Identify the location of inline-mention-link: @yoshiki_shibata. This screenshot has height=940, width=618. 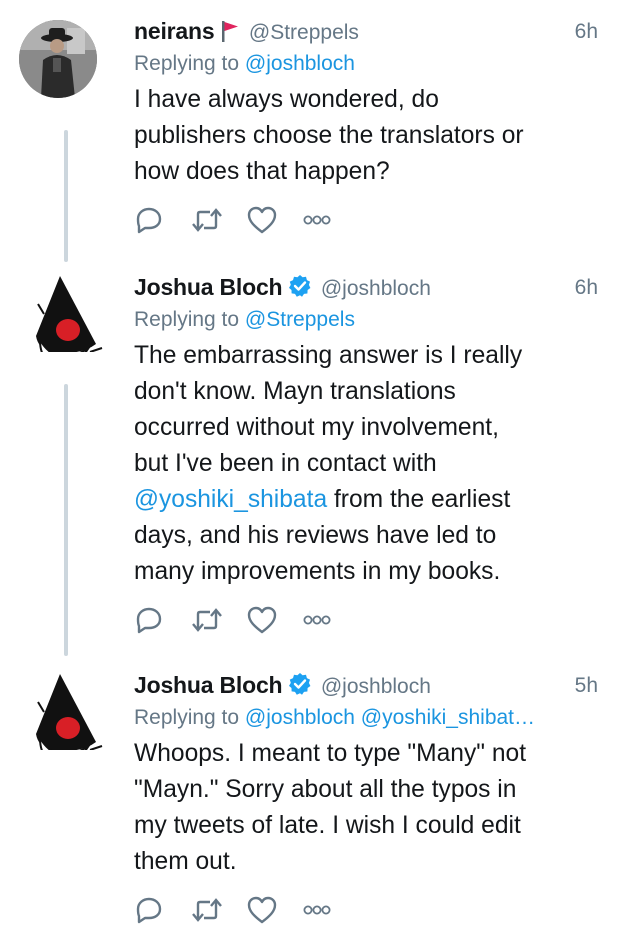
(230, 499).